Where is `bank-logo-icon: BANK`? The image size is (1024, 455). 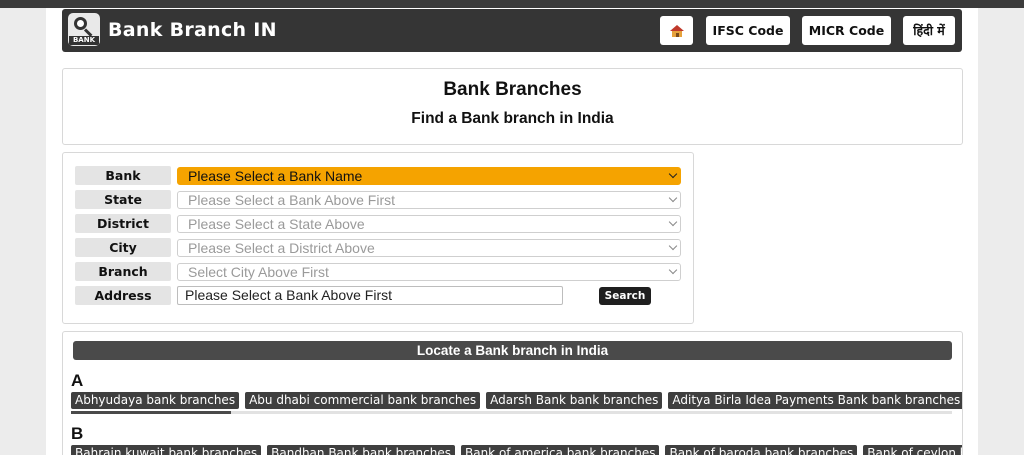
bank-logo-icon: BANK is located at coordinates (84, 29).